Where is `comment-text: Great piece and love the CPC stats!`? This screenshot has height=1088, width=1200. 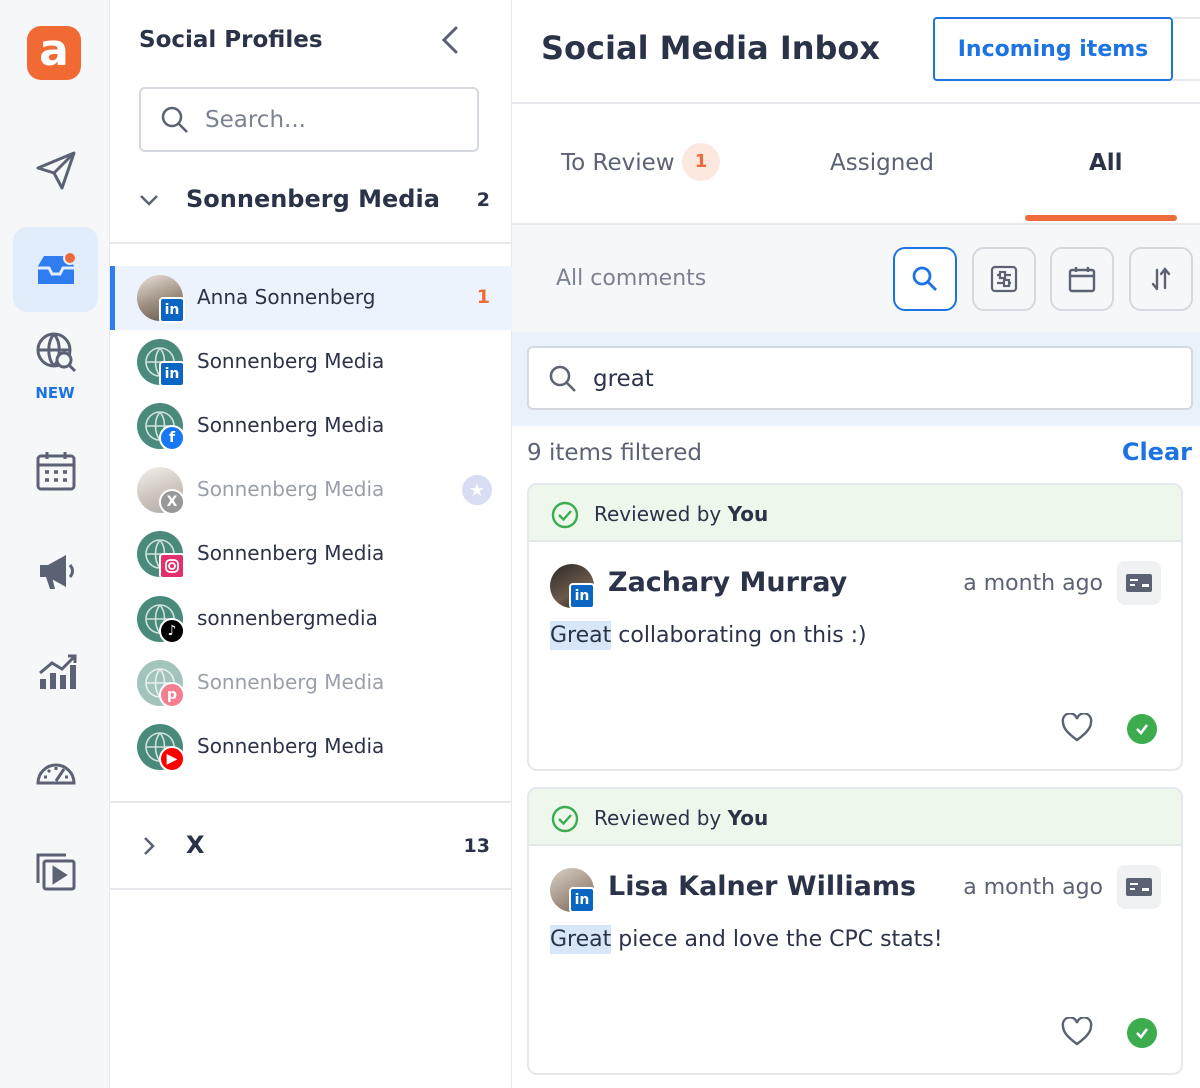
comment-text: Great piece and love the CPC stats! is located at coordinates (746, 939).